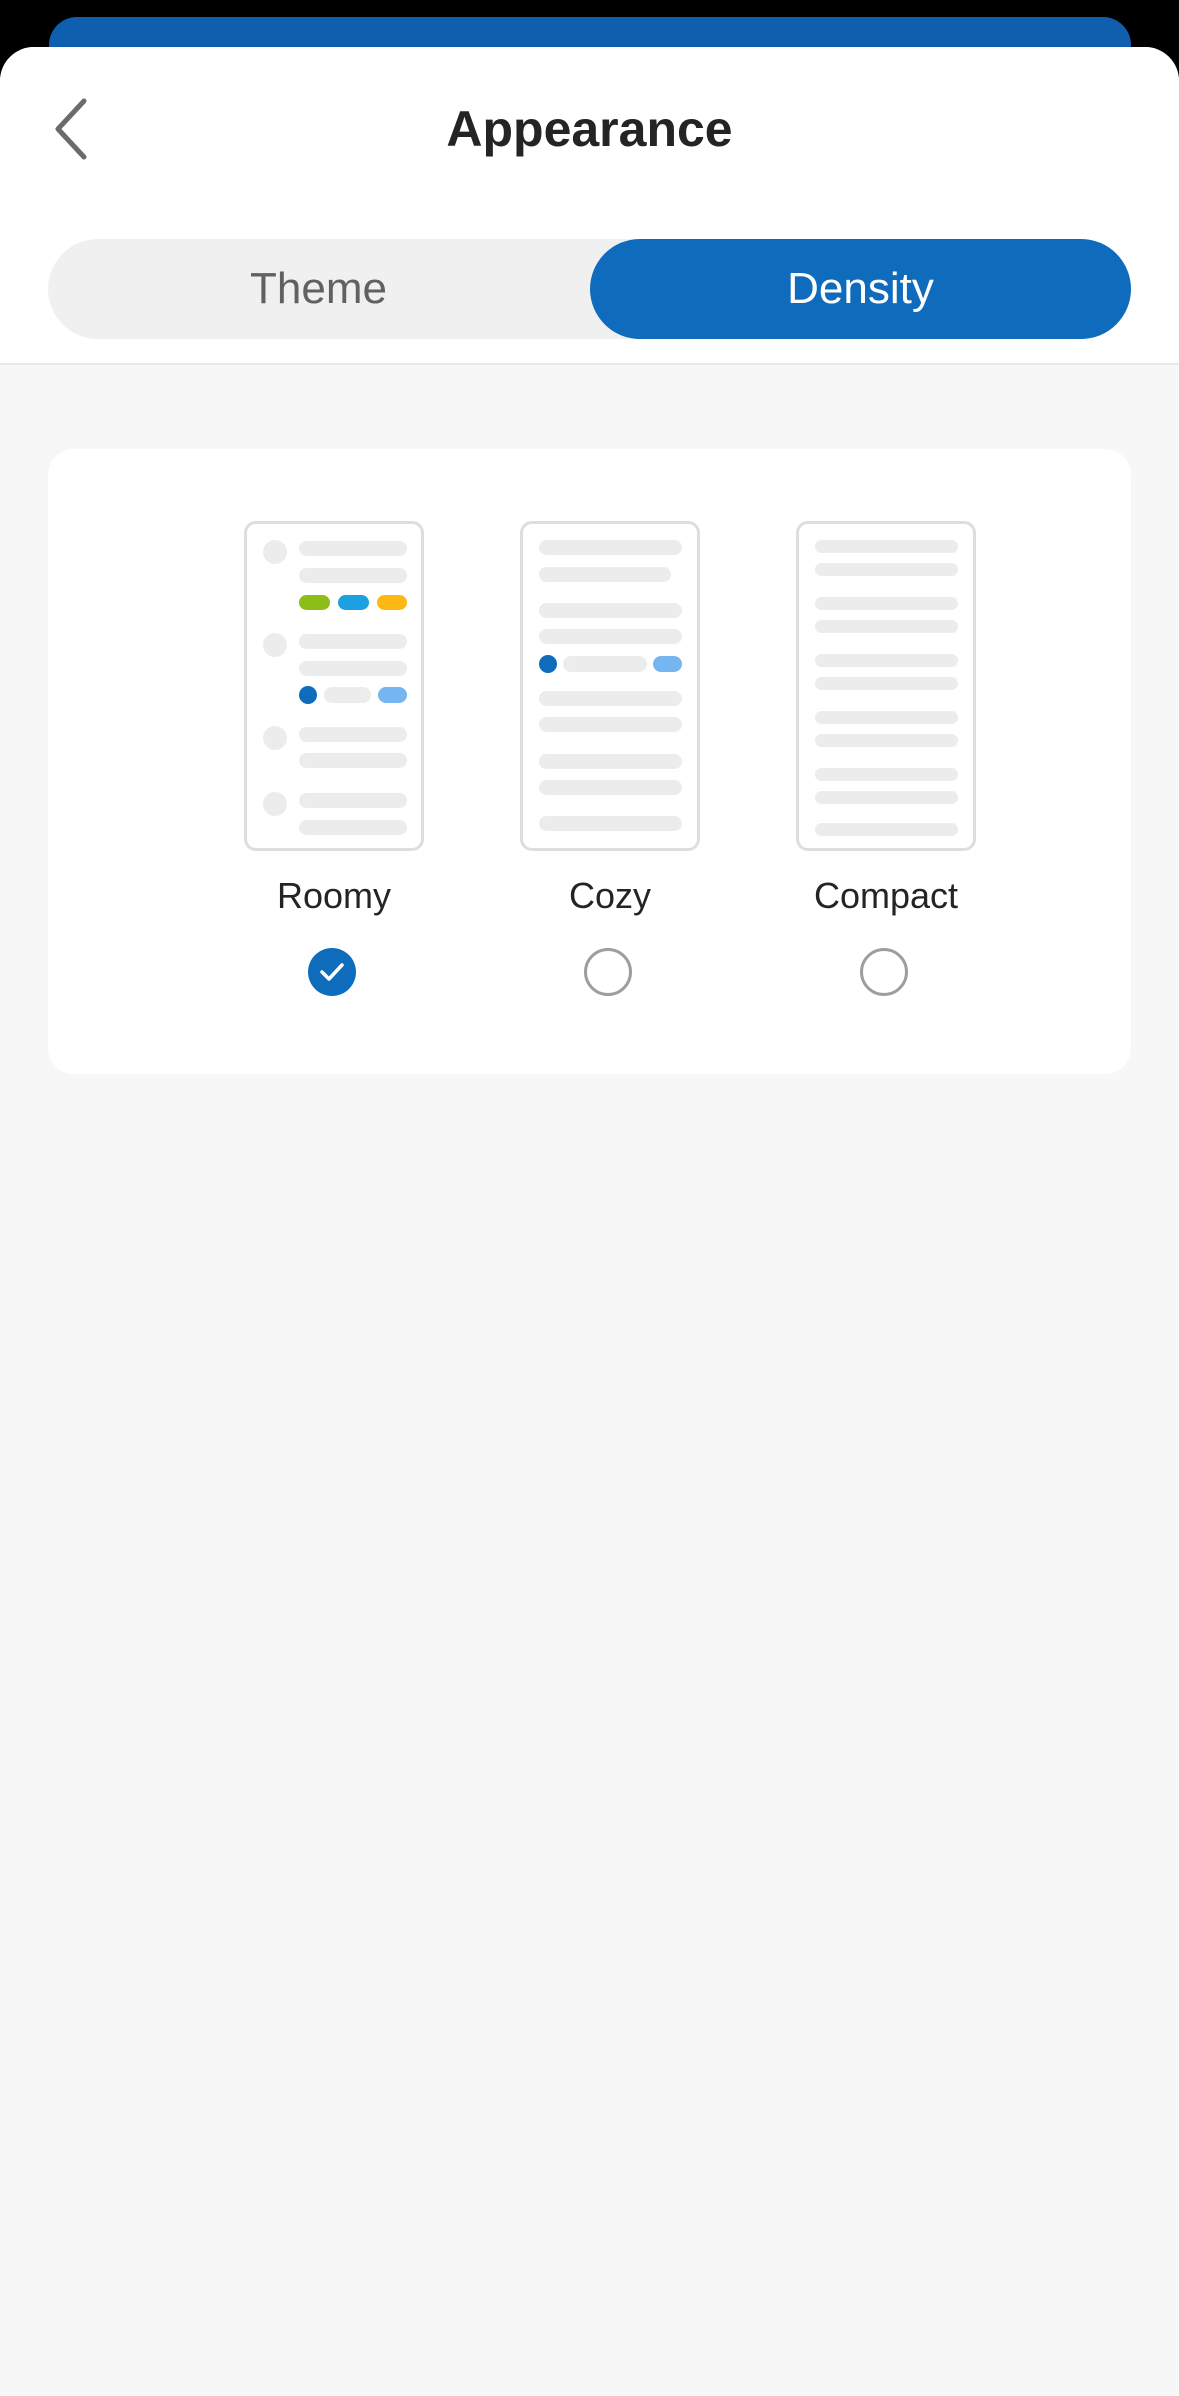  What do you see at coordinates (589, 206) in the screenshot?
I see `sheet-header: Appearance Theme Density` at bounding box center [589, 206].